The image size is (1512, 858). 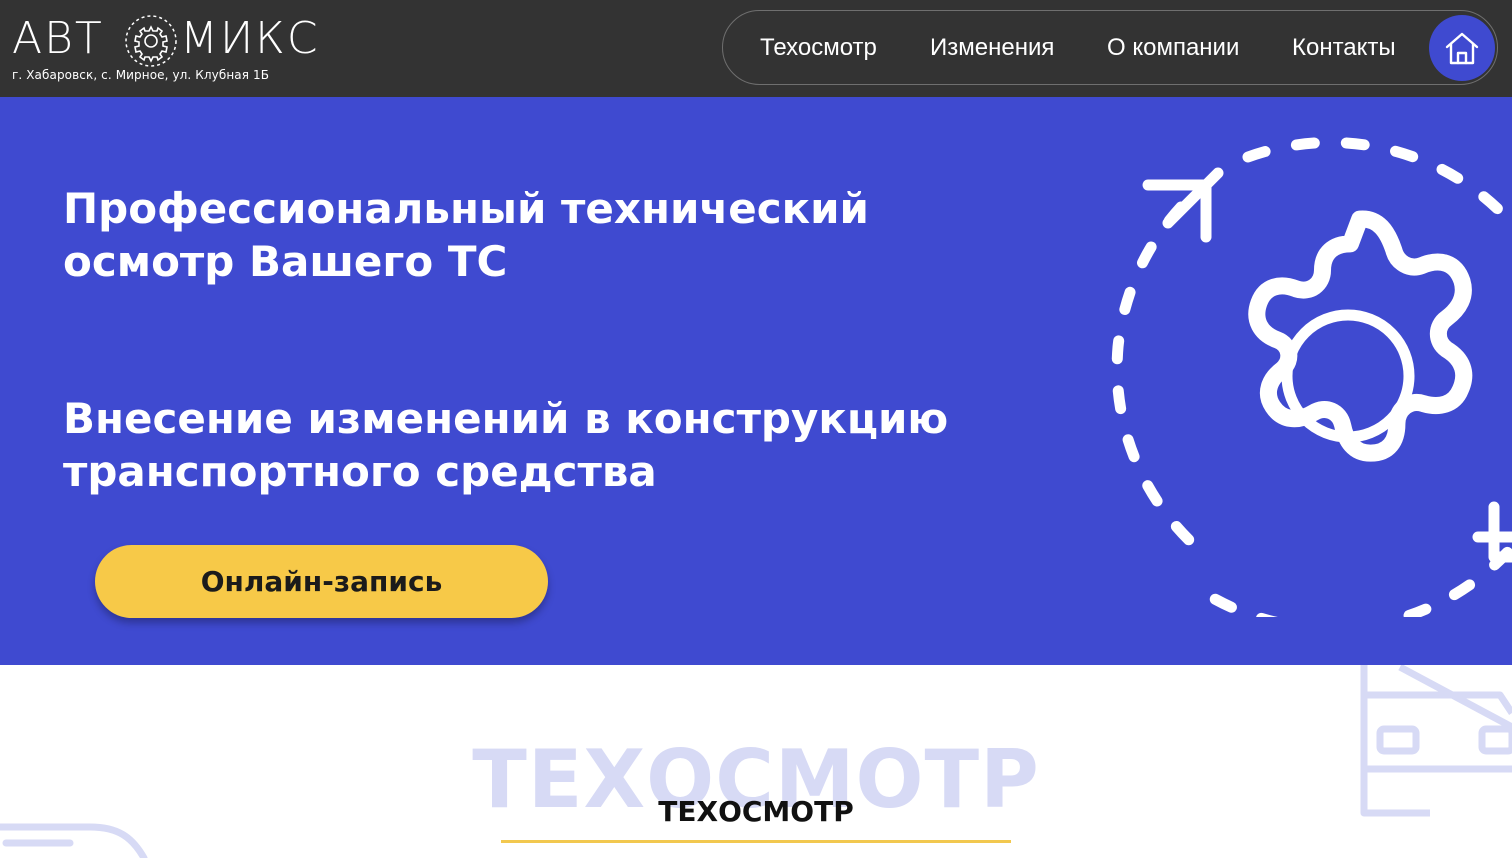 What do you see at coordinates (1344, 48) in the screenshot?
I see `nav-item-kontakty: Контакты` at bounding box center [1344, 48].